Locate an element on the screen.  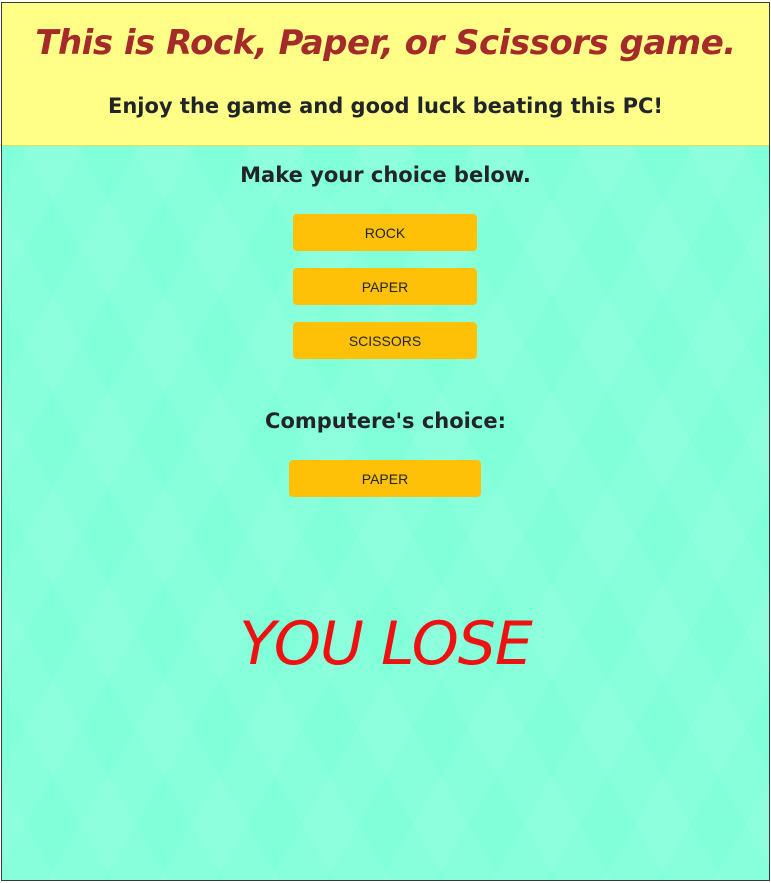
rock-button: ROCK is located at coordinates (385, 232).